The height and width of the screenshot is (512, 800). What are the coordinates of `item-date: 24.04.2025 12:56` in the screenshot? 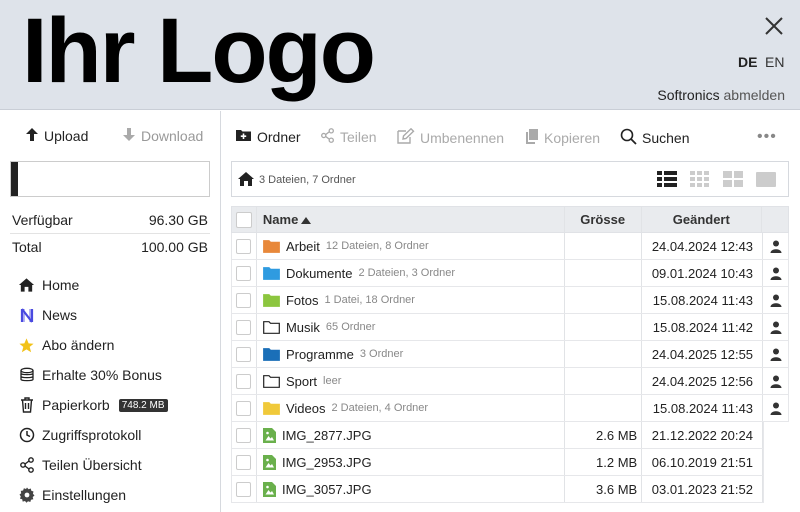 It's located at (702, 381).